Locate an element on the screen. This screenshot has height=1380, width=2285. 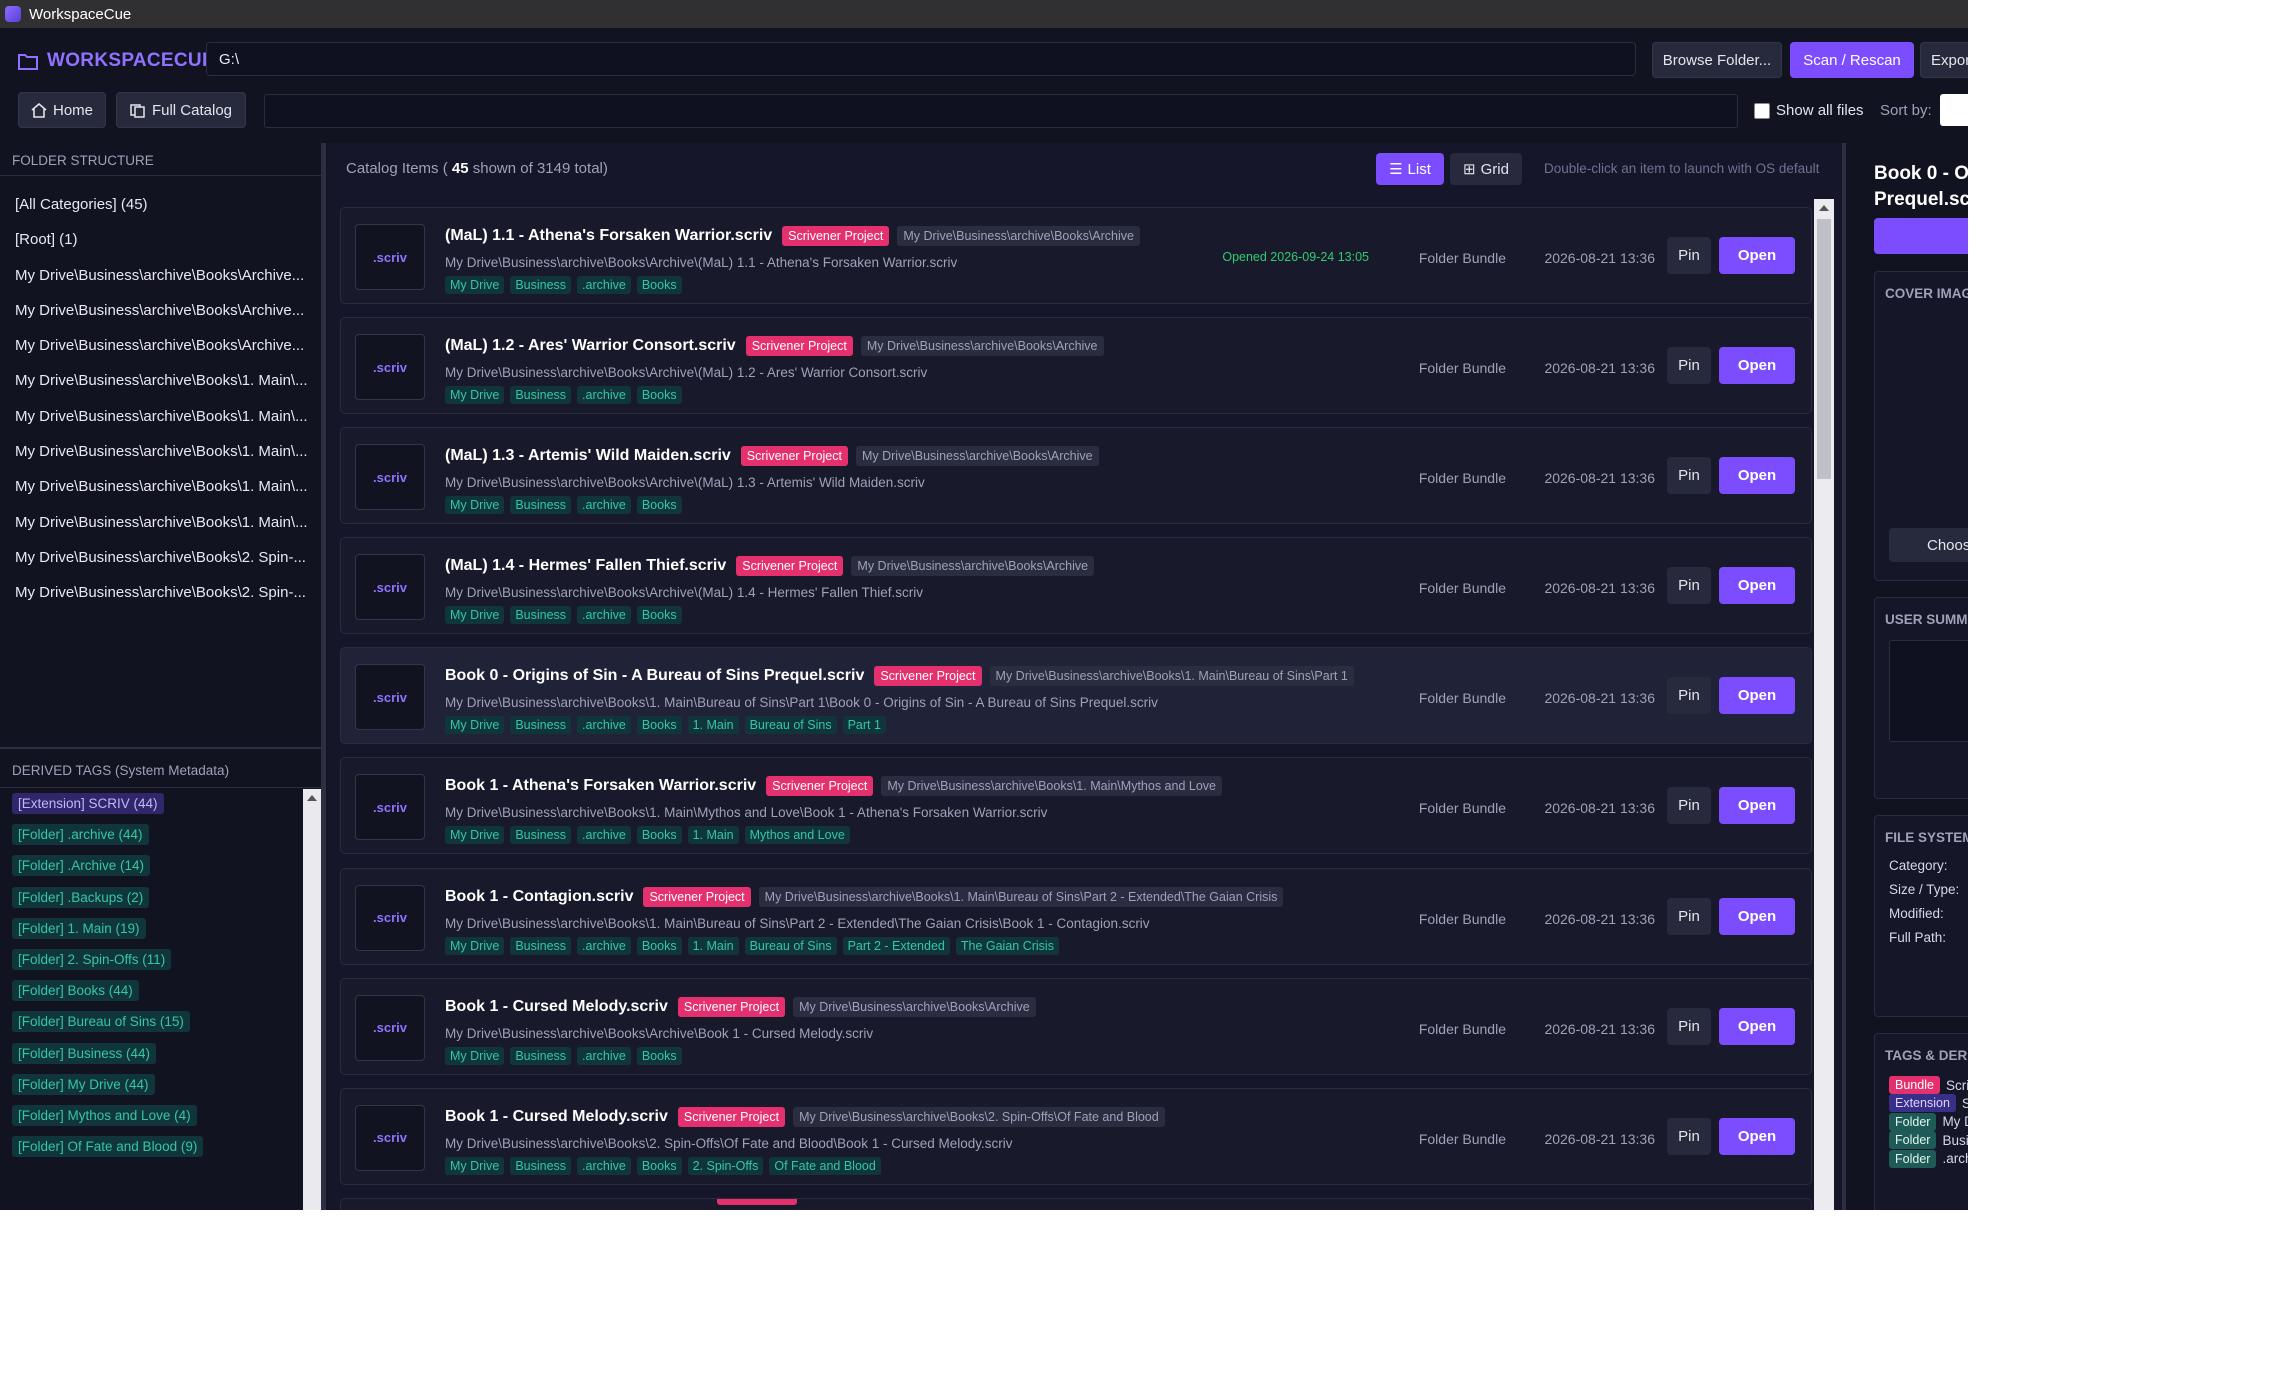
filter-input is located at coordinates (1001, 111).